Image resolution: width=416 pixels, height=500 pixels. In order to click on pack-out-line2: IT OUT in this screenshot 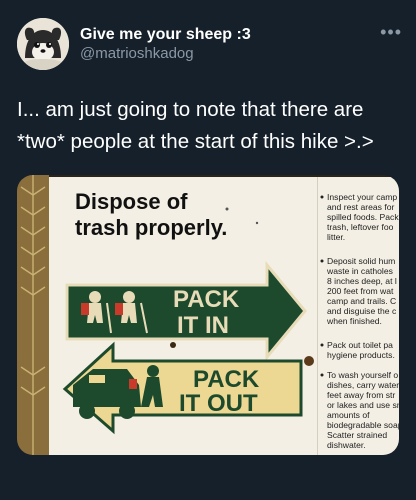, I will do `click(218, 403)`.